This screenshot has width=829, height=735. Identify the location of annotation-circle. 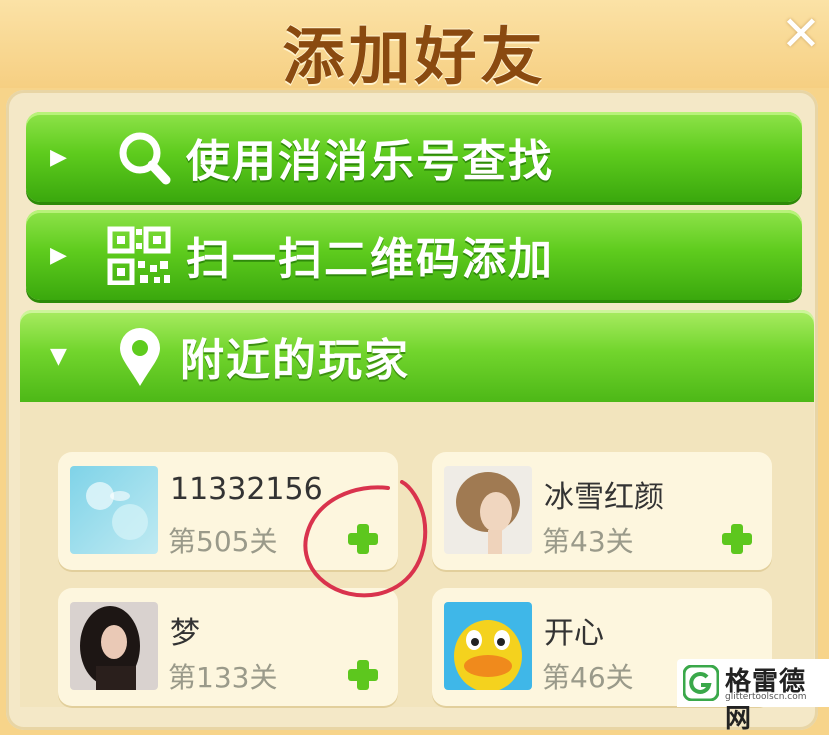
(365, 539).